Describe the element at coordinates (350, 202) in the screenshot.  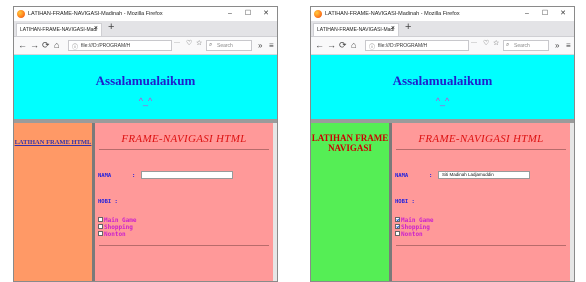
I see `left-nav-frame: LATIHAN FRAME NAVIGASI` at that location.